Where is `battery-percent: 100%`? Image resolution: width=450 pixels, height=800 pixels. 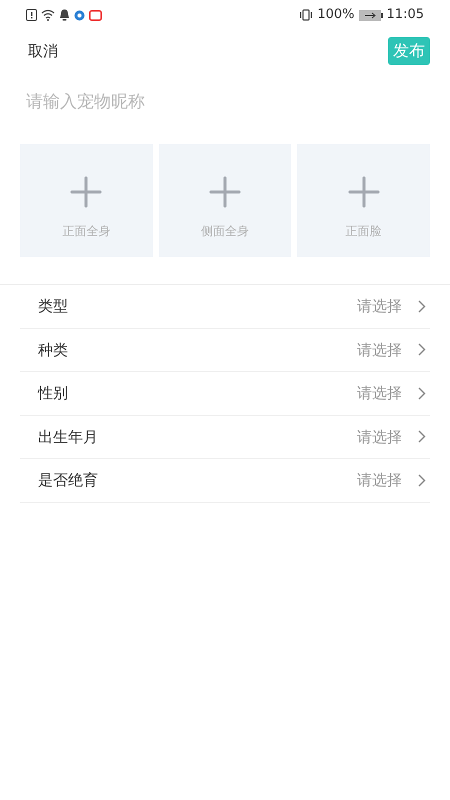
battery-percent: 100% is located at coordinates (336, 15).